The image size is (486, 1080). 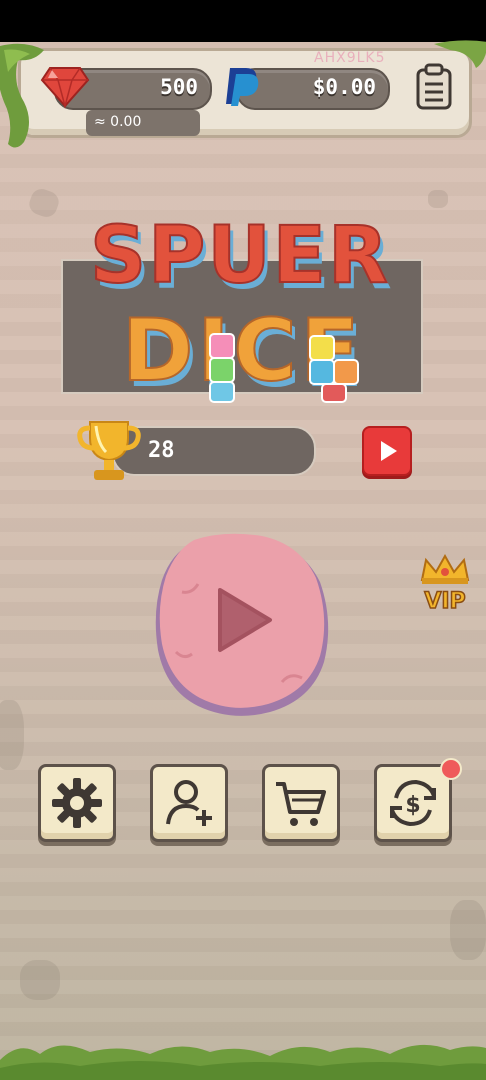 I want to click on ground-moss, so click(x=243, y=1062).